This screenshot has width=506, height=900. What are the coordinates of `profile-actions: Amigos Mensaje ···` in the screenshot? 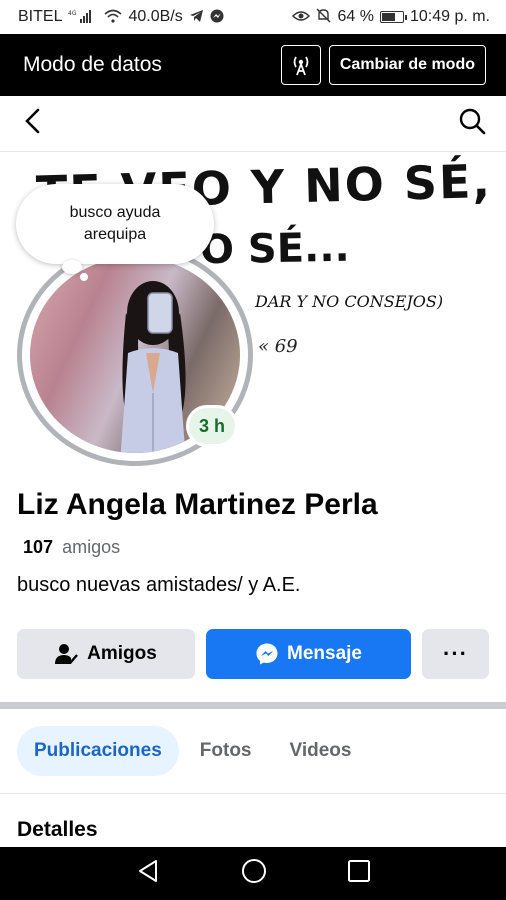 It's located at (253, 654).